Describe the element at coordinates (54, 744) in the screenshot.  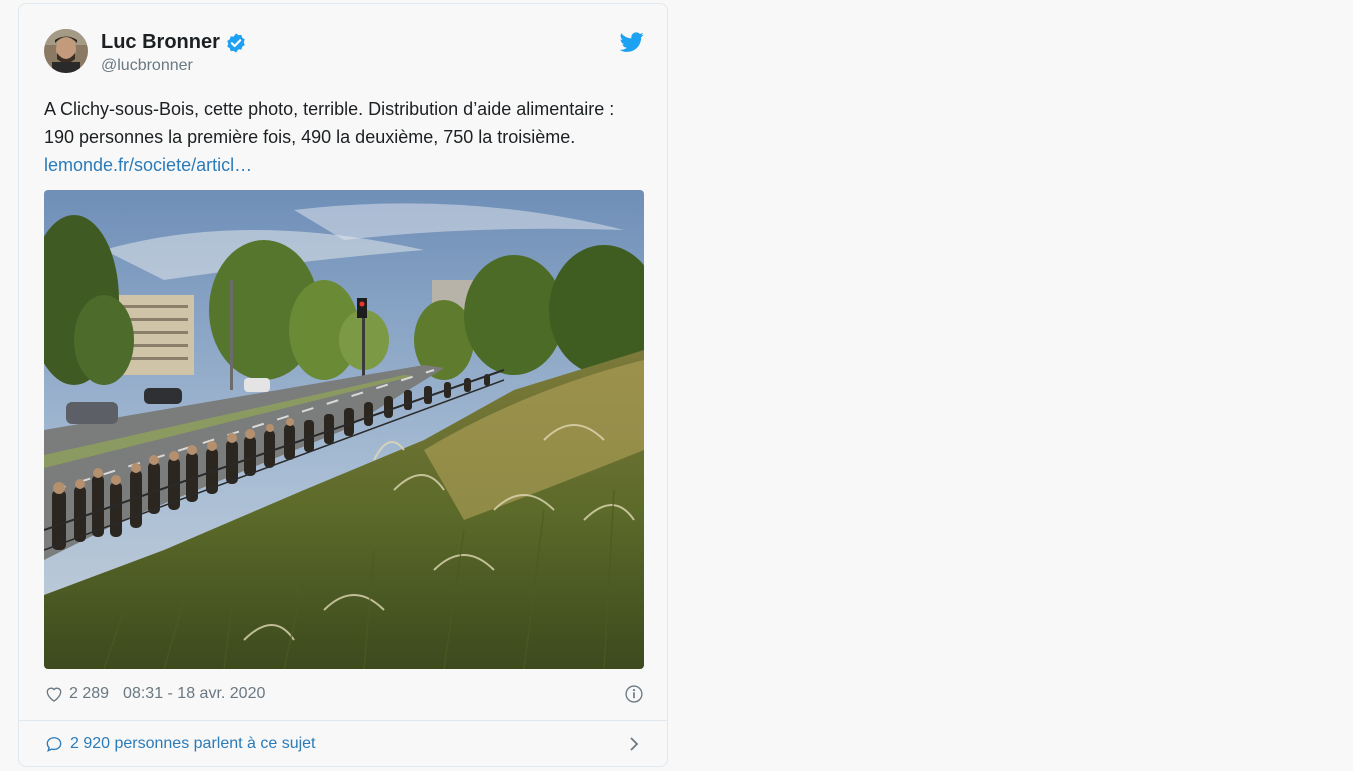
I see `speech-bubble-icon` at that location.